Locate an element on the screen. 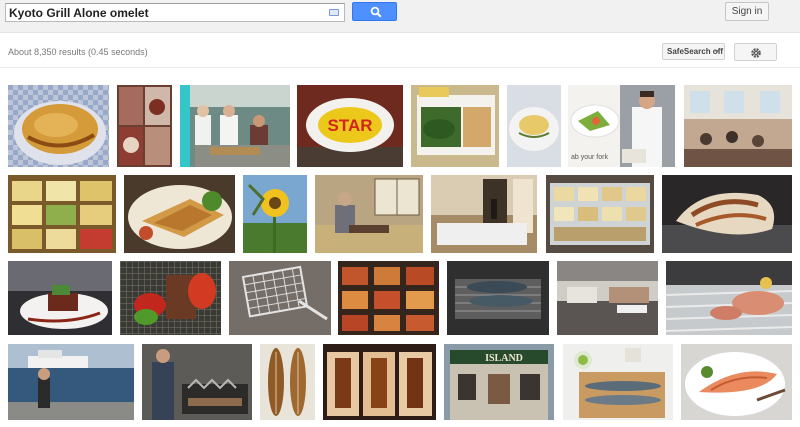  search-icon is located at coordinates (376, 12).